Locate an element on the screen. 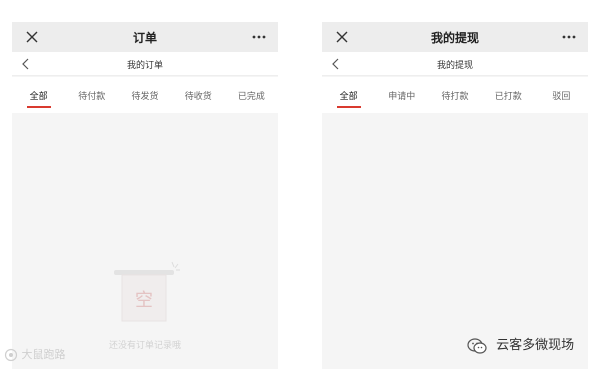 The width and height of the screenshot is (598, 369). watermark-left-text: 大鼠跑路 is located at coordinates (43, 354).